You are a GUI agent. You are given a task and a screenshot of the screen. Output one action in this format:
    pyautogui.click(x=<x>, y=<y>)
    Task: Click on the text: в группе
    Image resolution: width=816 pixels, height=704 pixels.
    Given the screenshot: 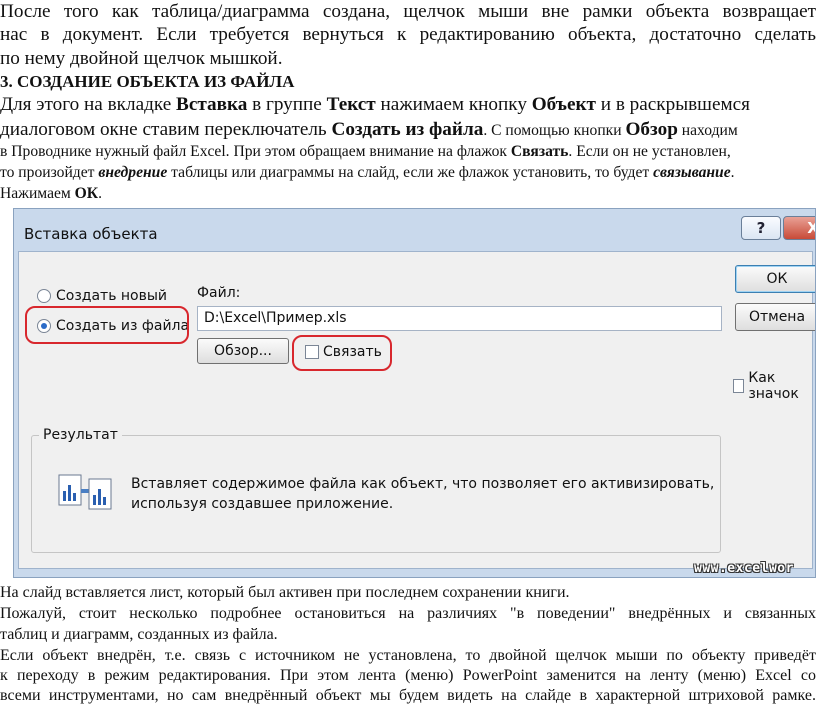 What is the action you would take?
    pyautogui.click(x=287, y=104)
    